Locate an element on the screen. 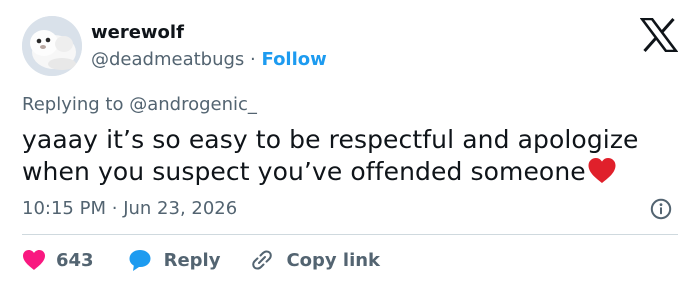  tweet-timestamp: 10:15 PM · Jun 23, 2026 is located at coordinates (129, 209).